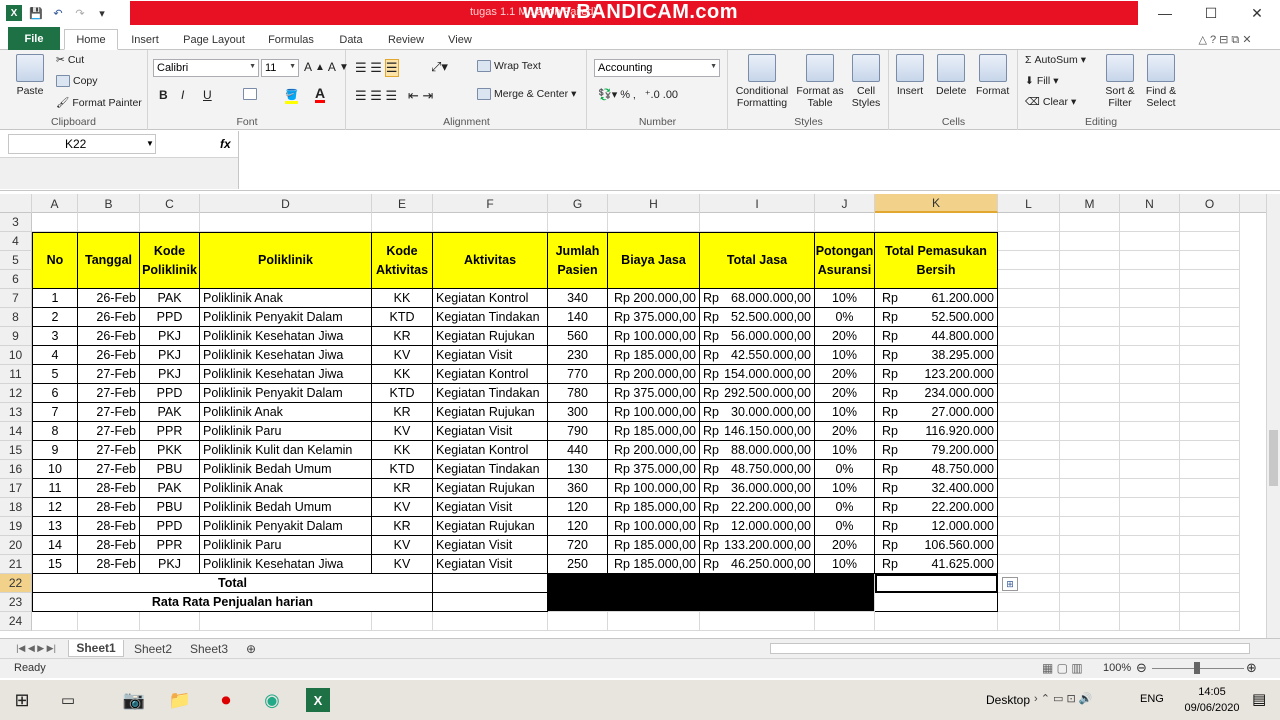 This screenshot has height=720, width=1280. What do you see at coordinates (1063, 698) in the screenshot?
I see `tray-icons: › ⌃ ▭ ⊡ 🔊` at bounding box center [1063, 698].